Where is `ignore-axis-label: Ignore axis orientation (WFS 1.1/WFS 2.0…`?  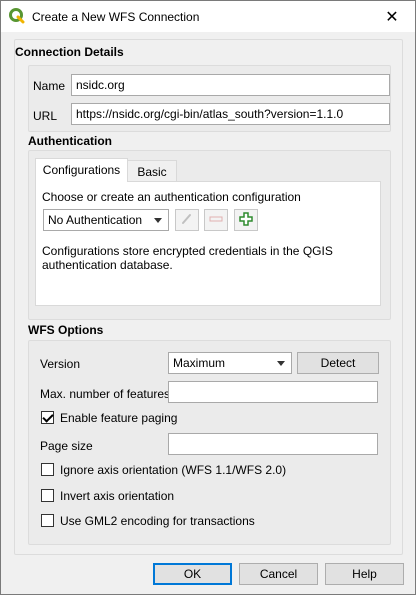
ignore-axis-label: Ignore axis orientation (WFS 1.1/WFS 2.0… is located at coordinates (173, 470).